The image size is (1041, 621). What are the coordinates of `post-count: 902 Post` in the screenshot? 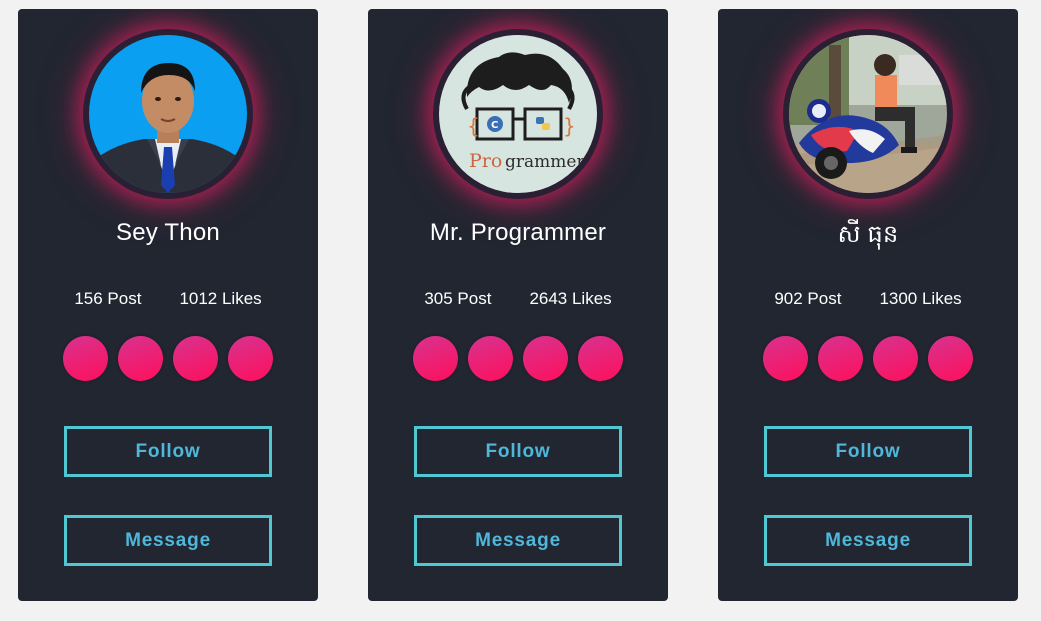 It's located at (808, 298).